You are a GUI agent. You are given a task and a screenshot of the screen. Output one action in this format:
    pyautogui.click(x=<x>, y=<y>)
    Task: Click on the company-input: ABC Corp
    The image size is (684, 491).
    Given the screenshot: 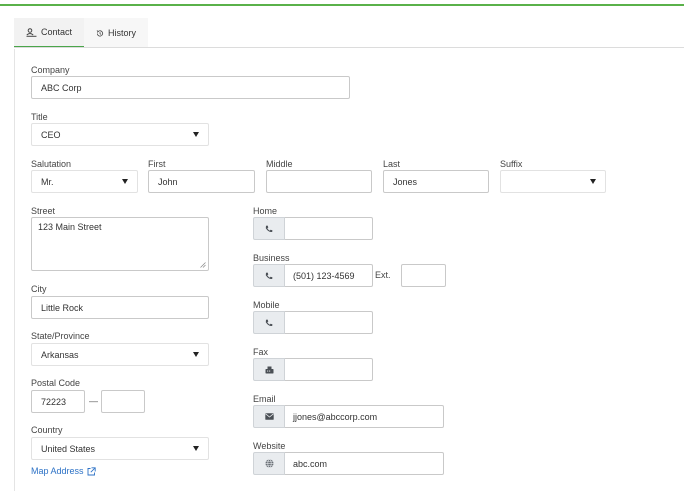 What is the action you would take?
    pyautogui.click(x=190, y=87)
    